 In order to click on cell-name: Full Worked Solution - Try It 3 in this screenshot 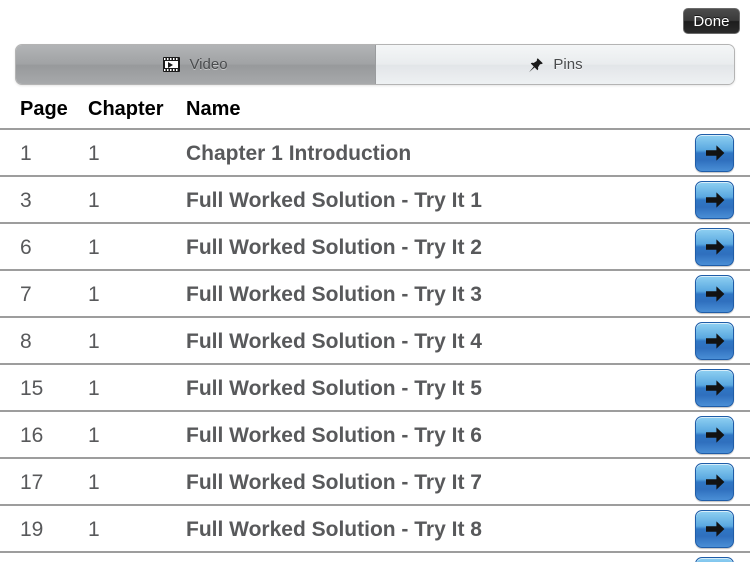, I will do `click(334, 294)`.